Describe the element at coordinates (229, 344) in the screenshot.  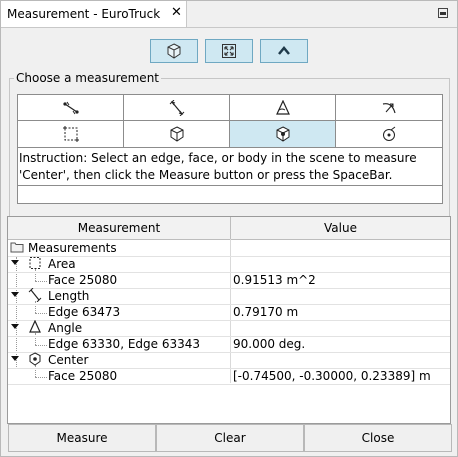
I see `table-row: Edge 63330, Edge 63343 90.000 deg.` at that location.